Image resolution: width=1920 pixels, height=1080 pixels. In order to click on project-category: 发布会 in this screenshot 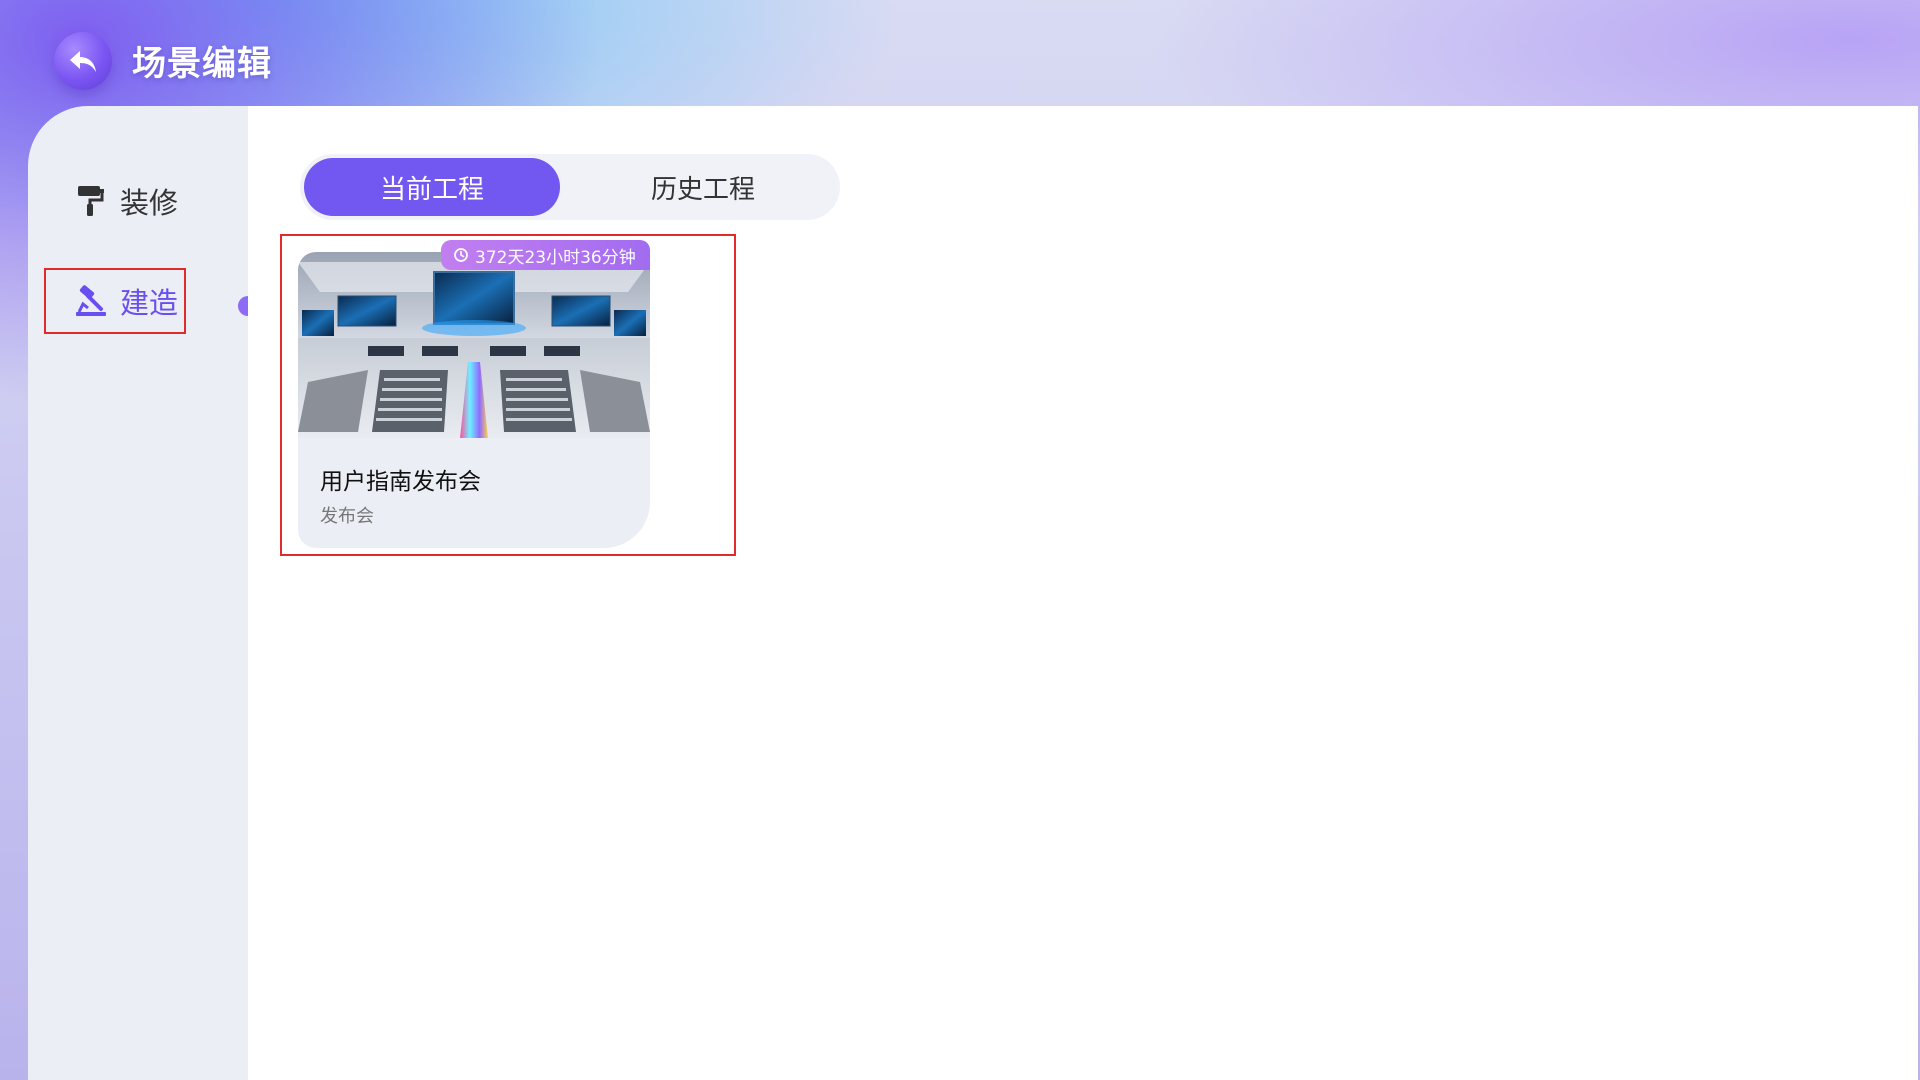, I will do `click(347, 516)`.